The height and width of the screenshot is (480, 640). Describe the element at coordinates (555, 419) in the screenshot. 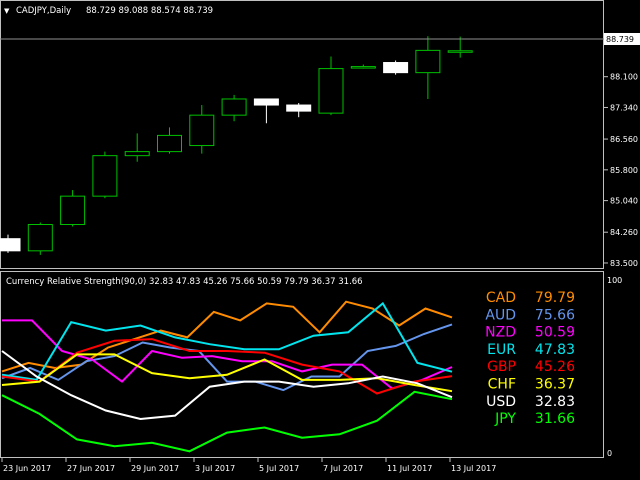

I see `legend-value-jpy: 31.66` at that location.